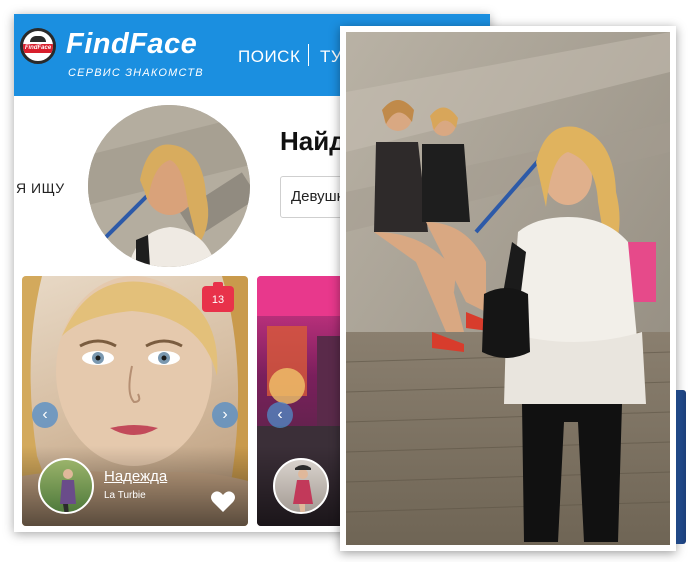 This screenshot has height=562, width=700. Describe the element at coordinates (125, 495) in the screenshot. I see `card-location: La Turbie` at that location.